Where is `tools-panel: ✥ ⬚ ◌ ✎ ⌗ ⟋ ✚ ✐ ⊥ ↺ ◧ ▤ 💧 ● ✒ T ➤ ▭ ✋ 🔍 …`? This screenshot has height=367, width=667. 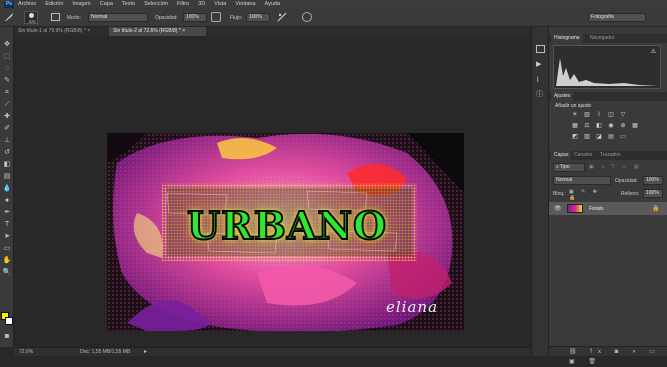 tools-panel: ✥ ⬚ ◌ ✎ ⌗ ⟋ ✚ ✐ ⊥ ↺ ◧ ▤ 💧 ● ✒ T ➤ ▭ ✋ 🔍 … is located at coordinates (7, 187).